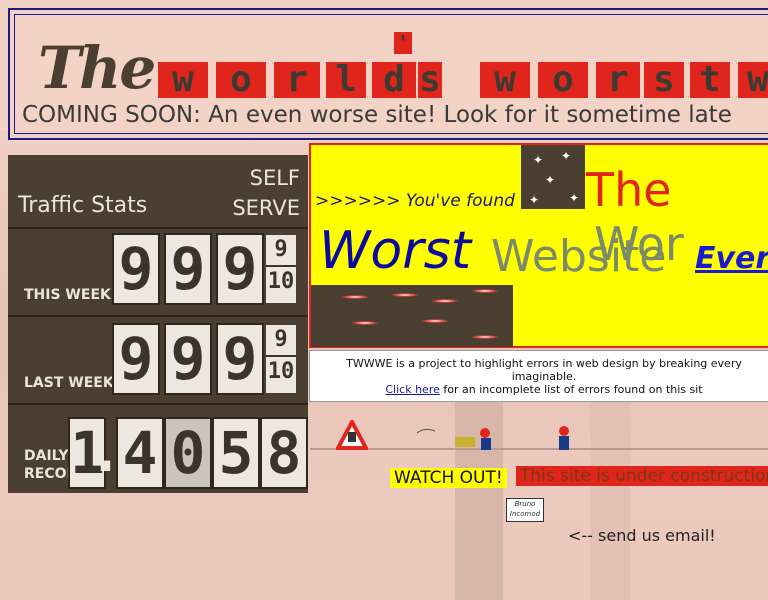  Describe the element at coordinates (83, 205) in the screenshot. I see `stats-title: Traffic Stats` at that location.